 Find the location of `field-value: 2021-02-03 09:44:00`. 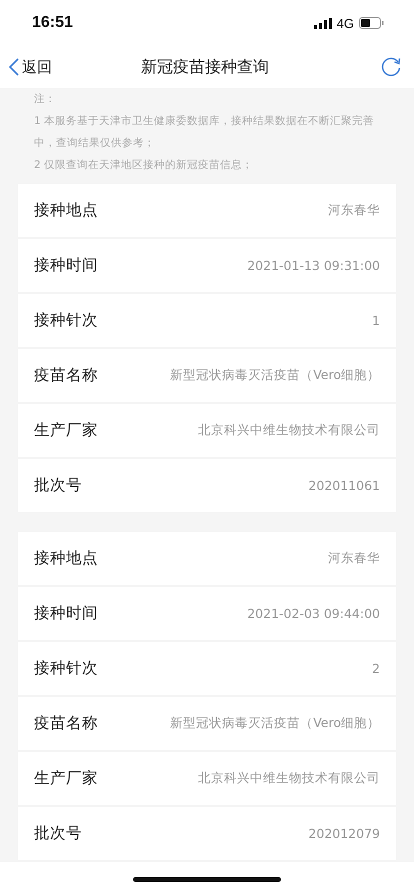

field-value: 2021-02-03 09:44:00 is located at coordinates (313, 613).